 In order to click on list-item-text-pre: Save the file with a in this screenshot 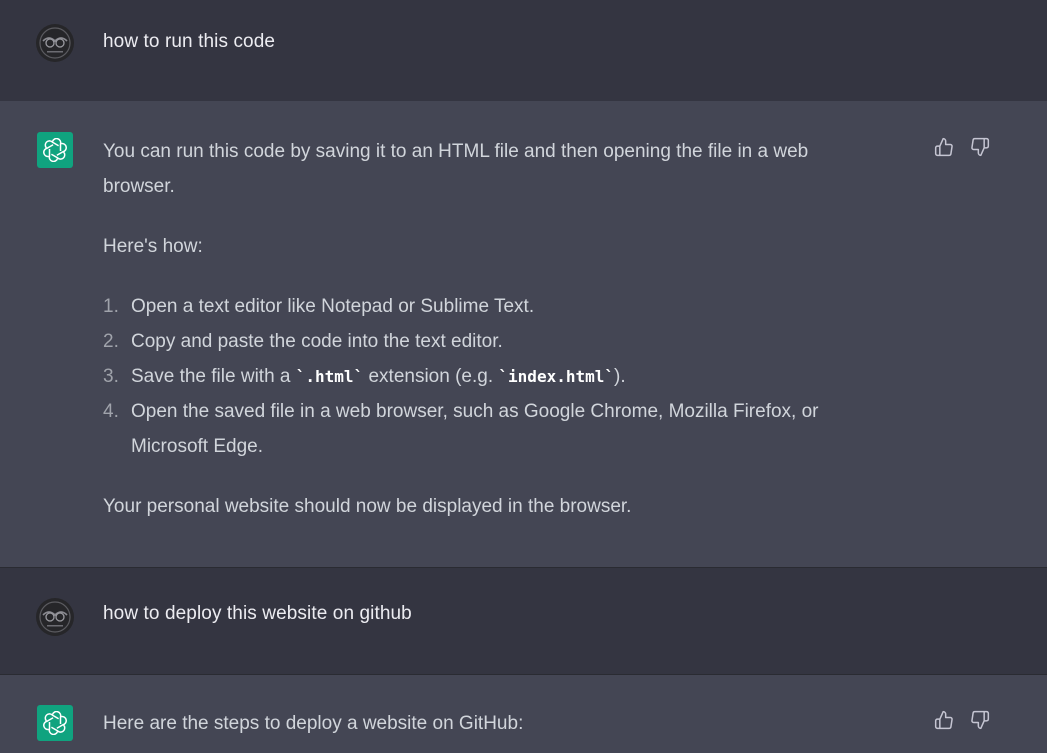, I will do `click(213, 376)`.